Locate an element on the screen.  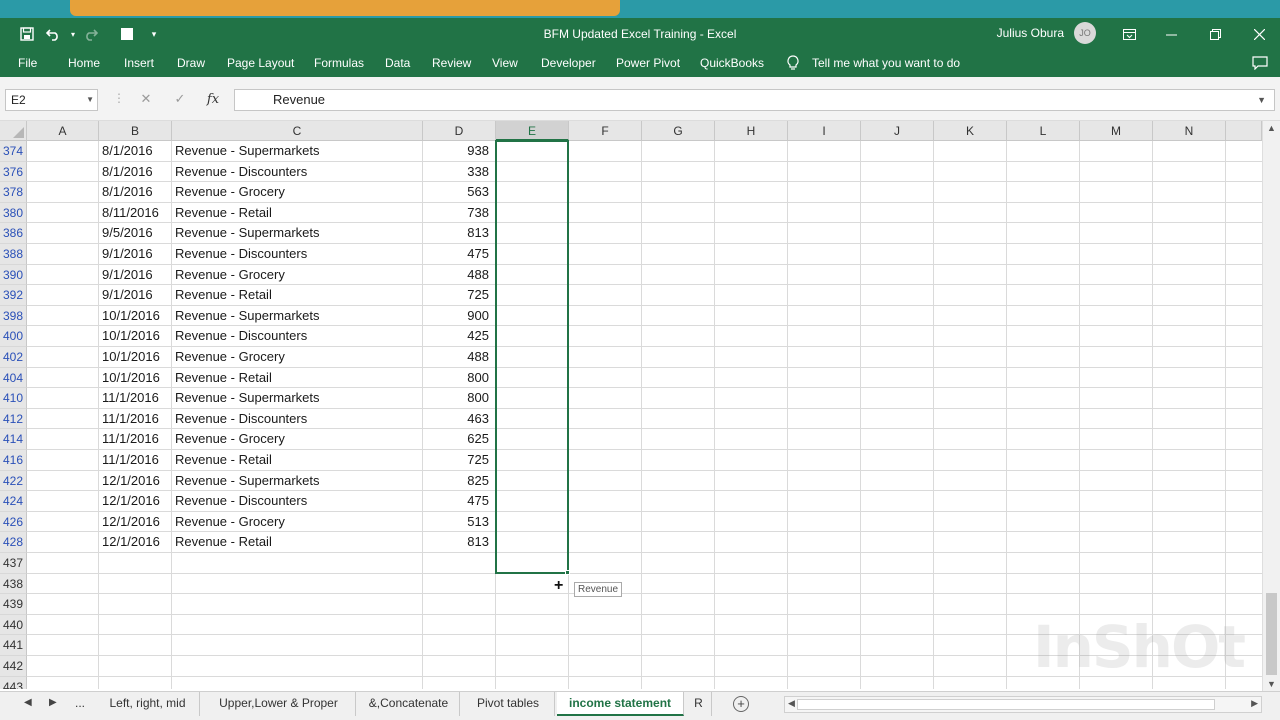
scroll-left-icon: ◀ is located at coordinates (791, 703).